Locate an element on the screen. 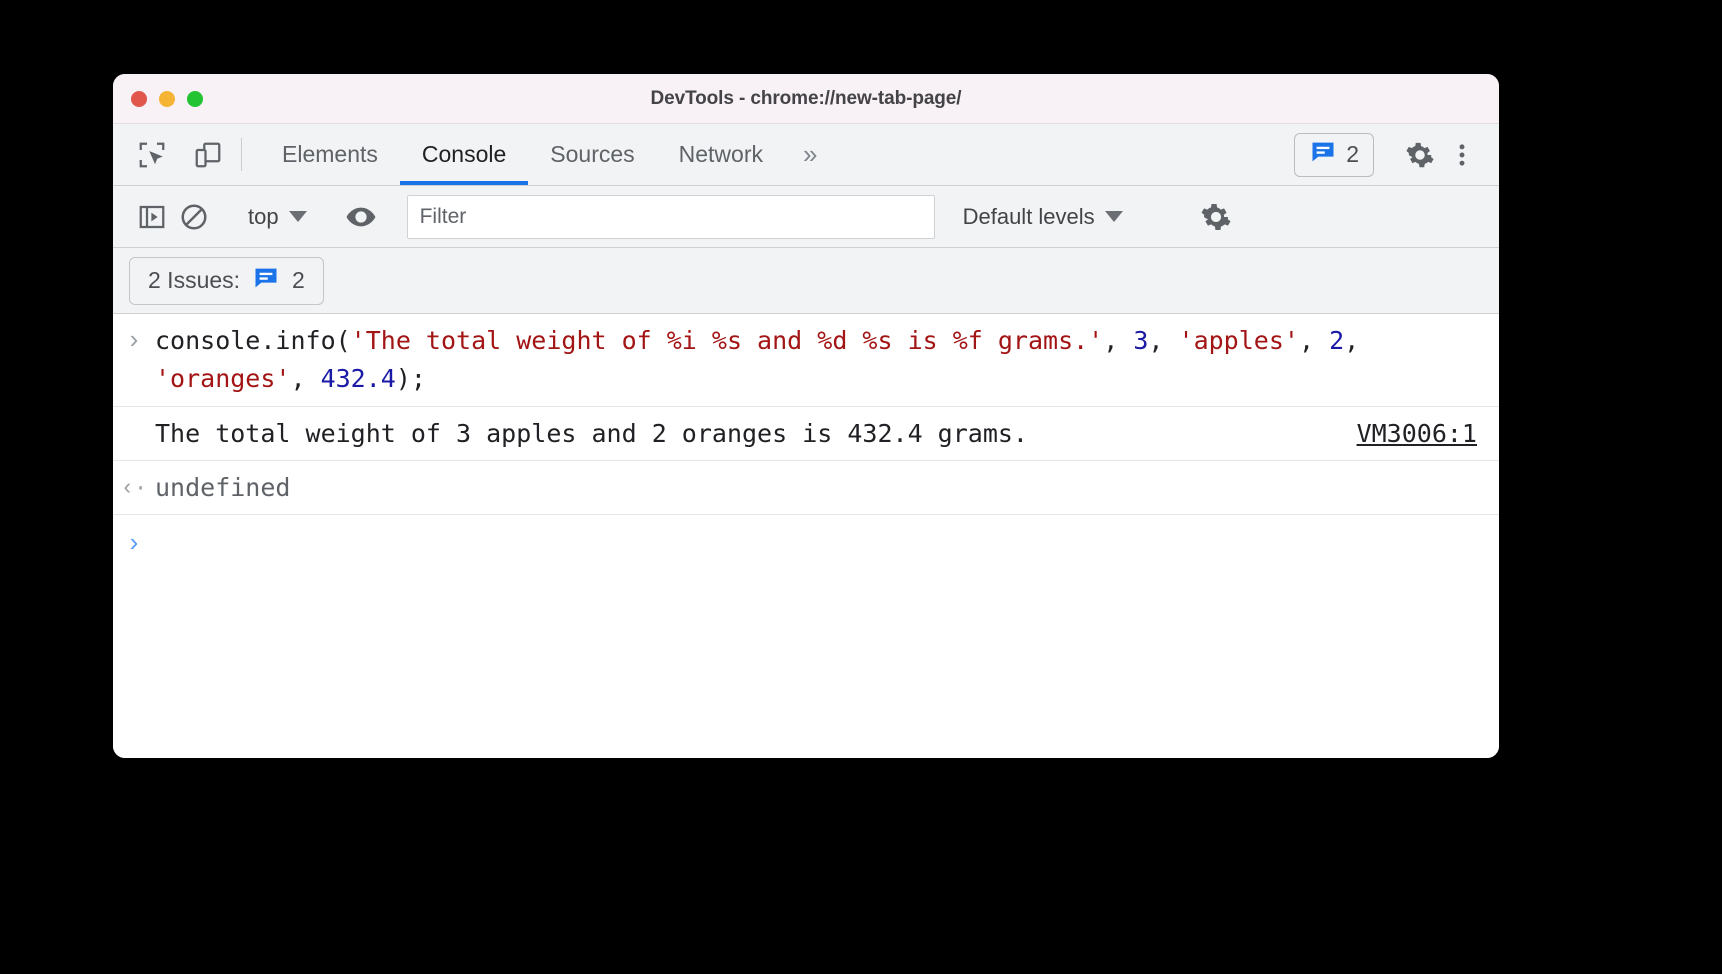 This screenshot has width=1722, height=974. tabbar-right-icons: 2 is located at coordinates (1396, 154).